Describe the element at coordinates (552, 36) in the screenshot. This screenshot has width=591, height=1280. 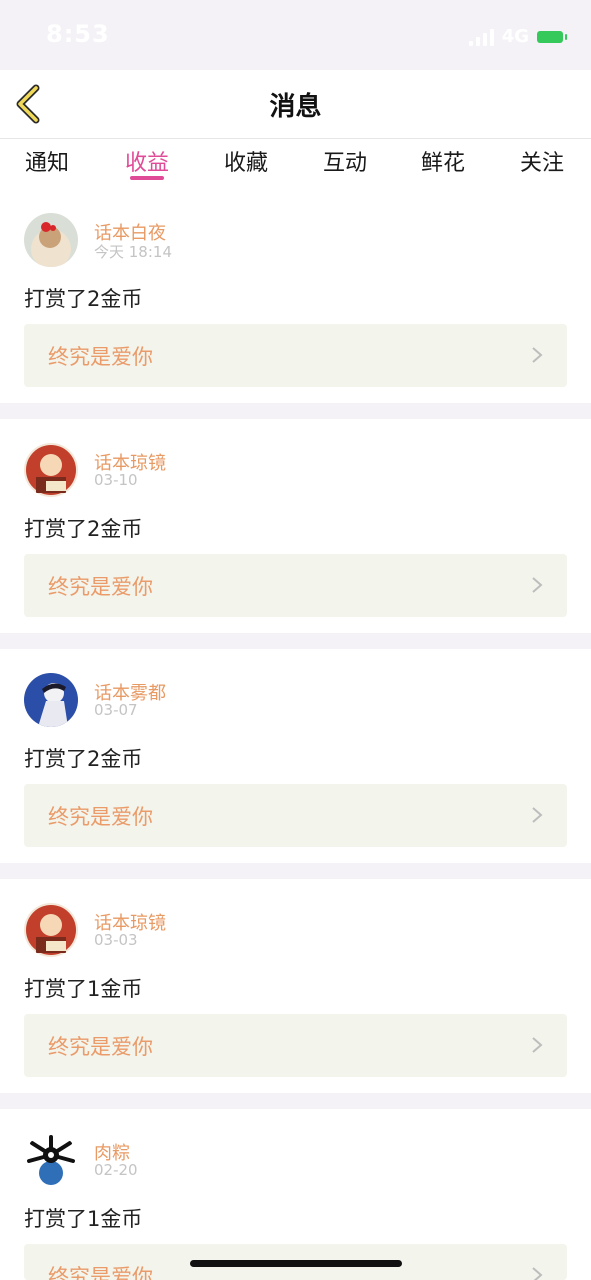
I see `battery-icon` at that location.